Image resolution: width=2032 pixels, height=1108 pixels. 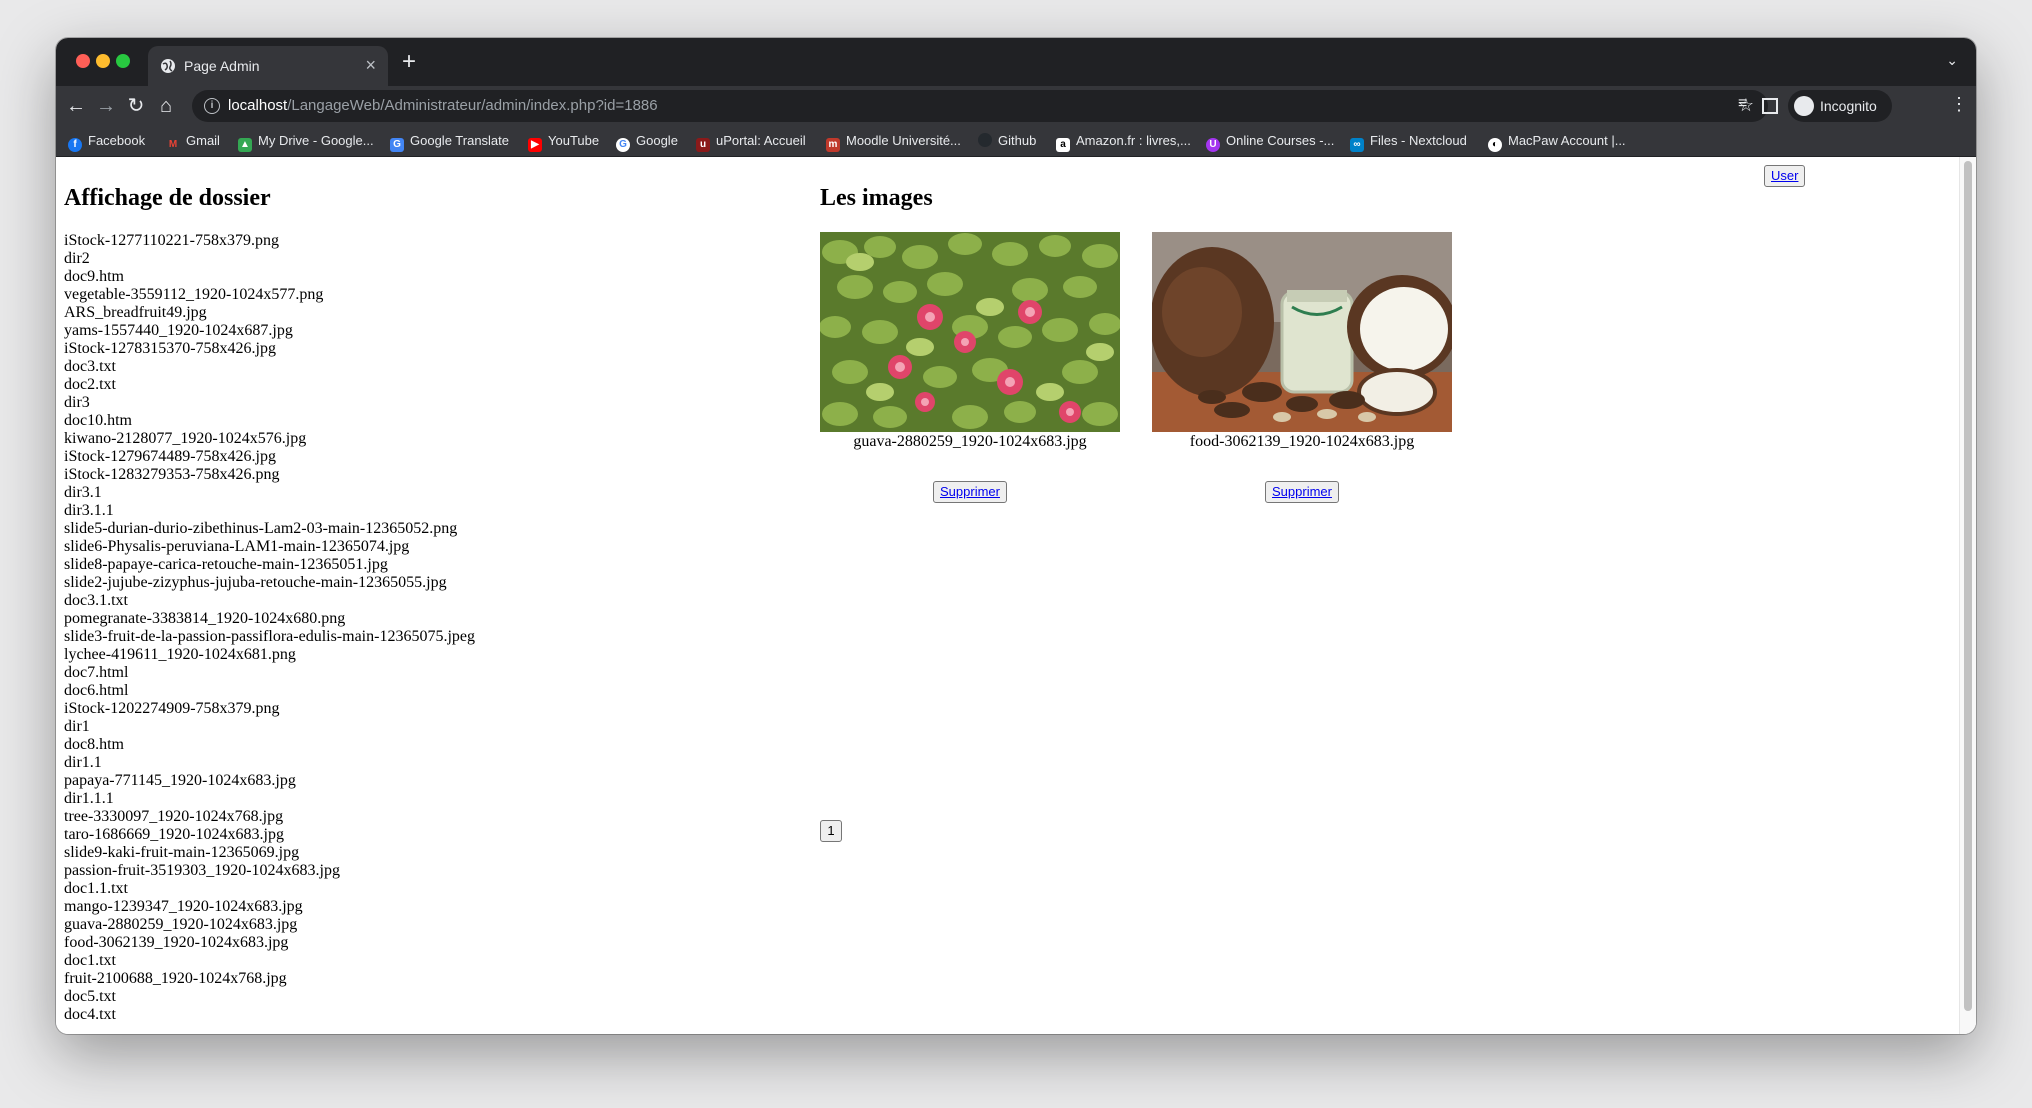 I want to click on bookmark-nextcloud: ∞ Files - Nextcloud, so click(x=1408, y=142).